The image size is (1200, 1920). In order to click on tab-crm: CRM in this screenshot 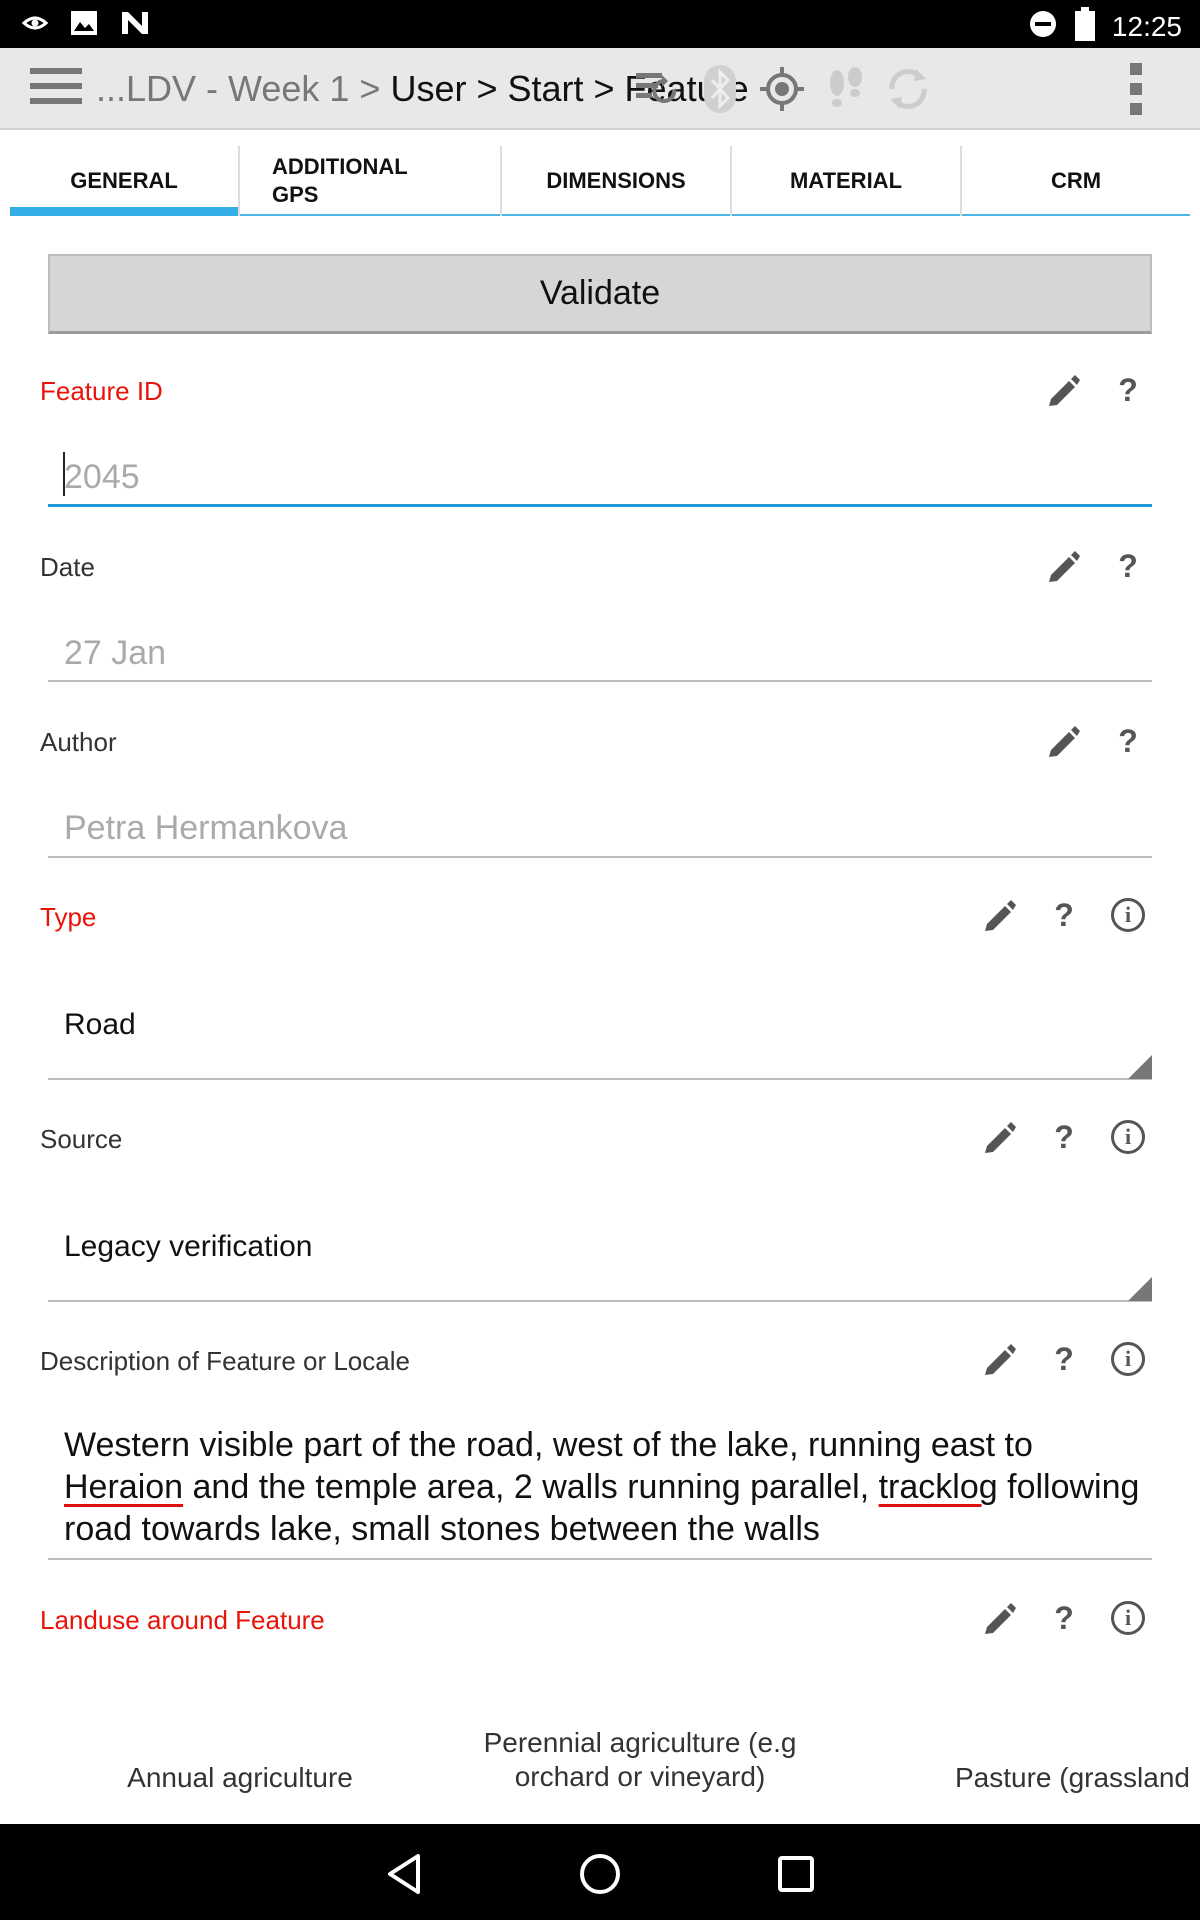, I will do `click(1076, 181)`.